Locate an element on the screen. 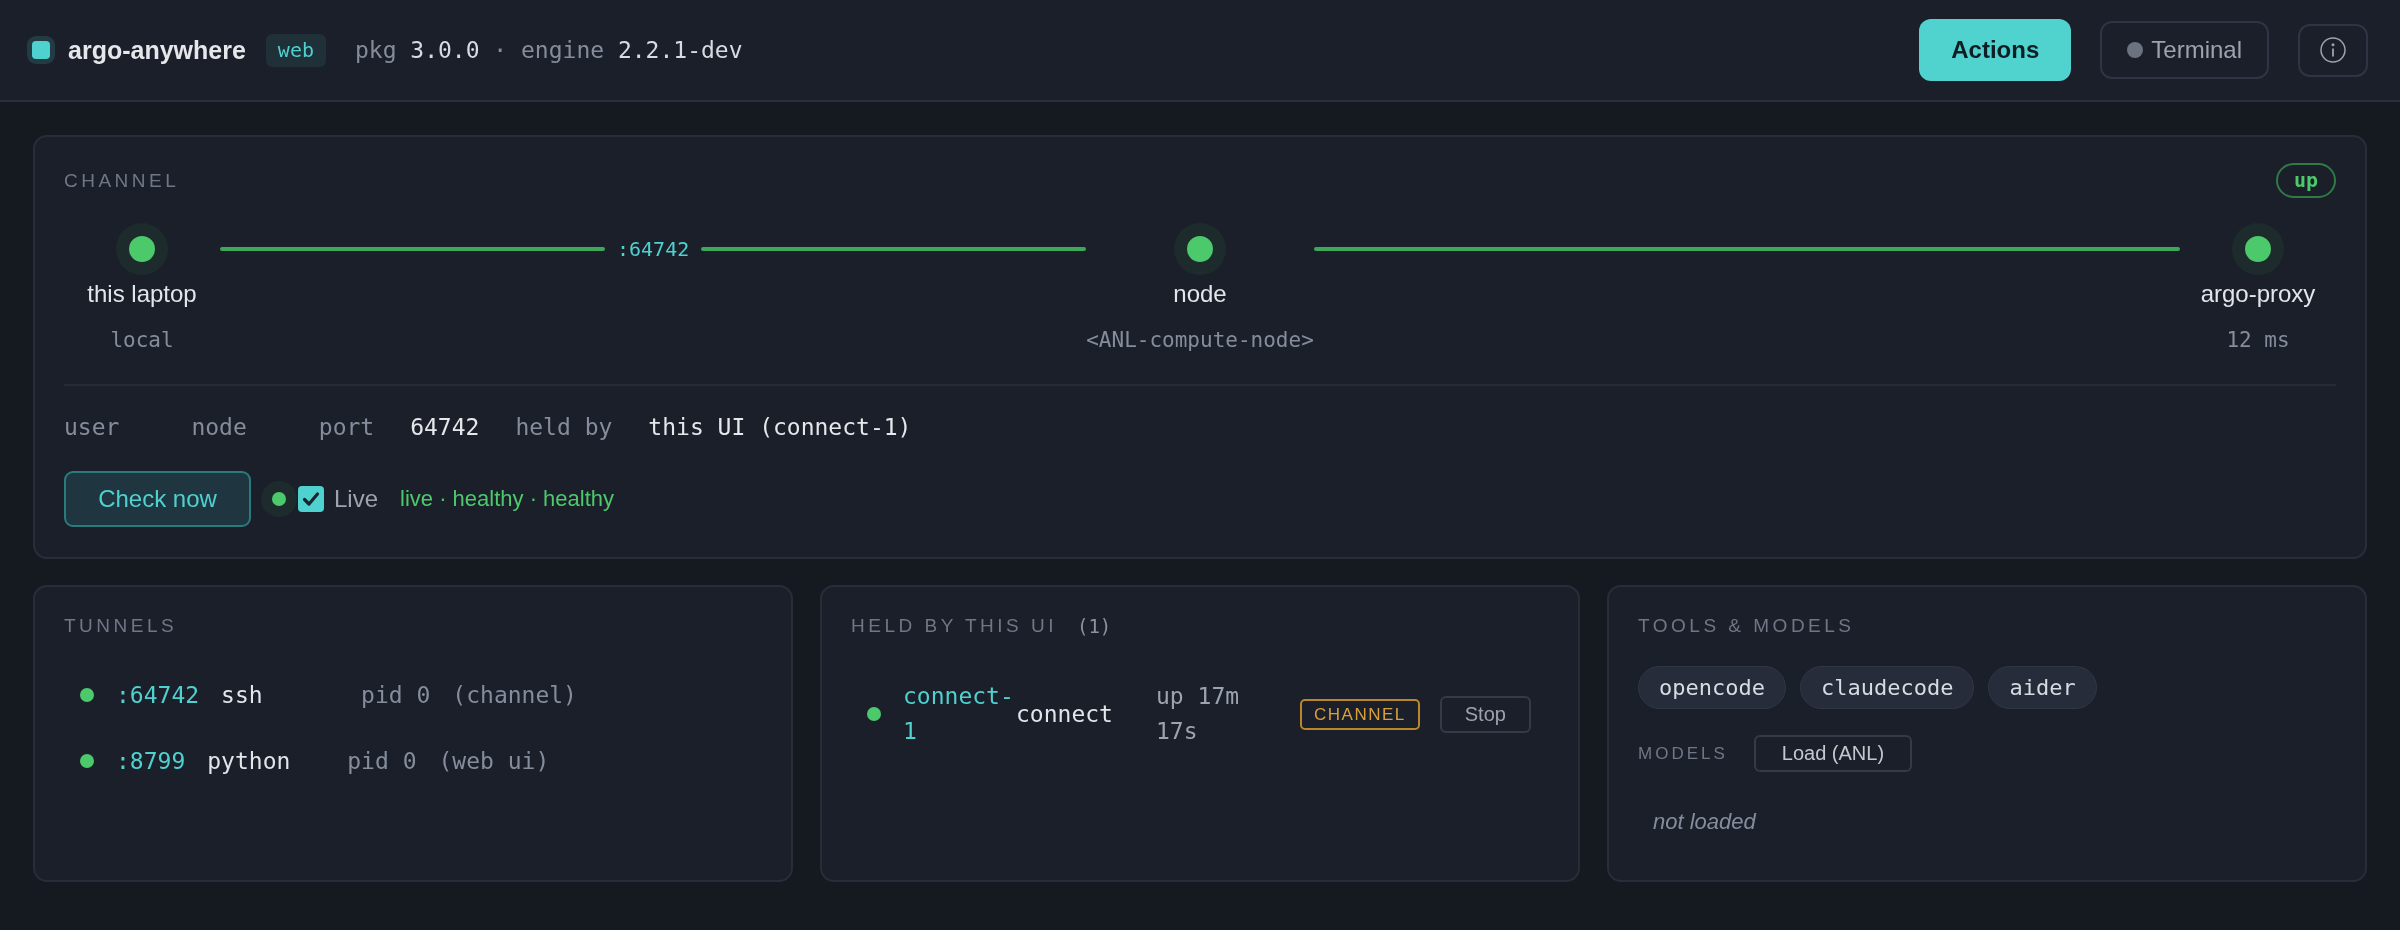 Image resolution: width=2400 pixels, height=930 pixels. models-label: MODELS is located at coordinates (1683, 753).